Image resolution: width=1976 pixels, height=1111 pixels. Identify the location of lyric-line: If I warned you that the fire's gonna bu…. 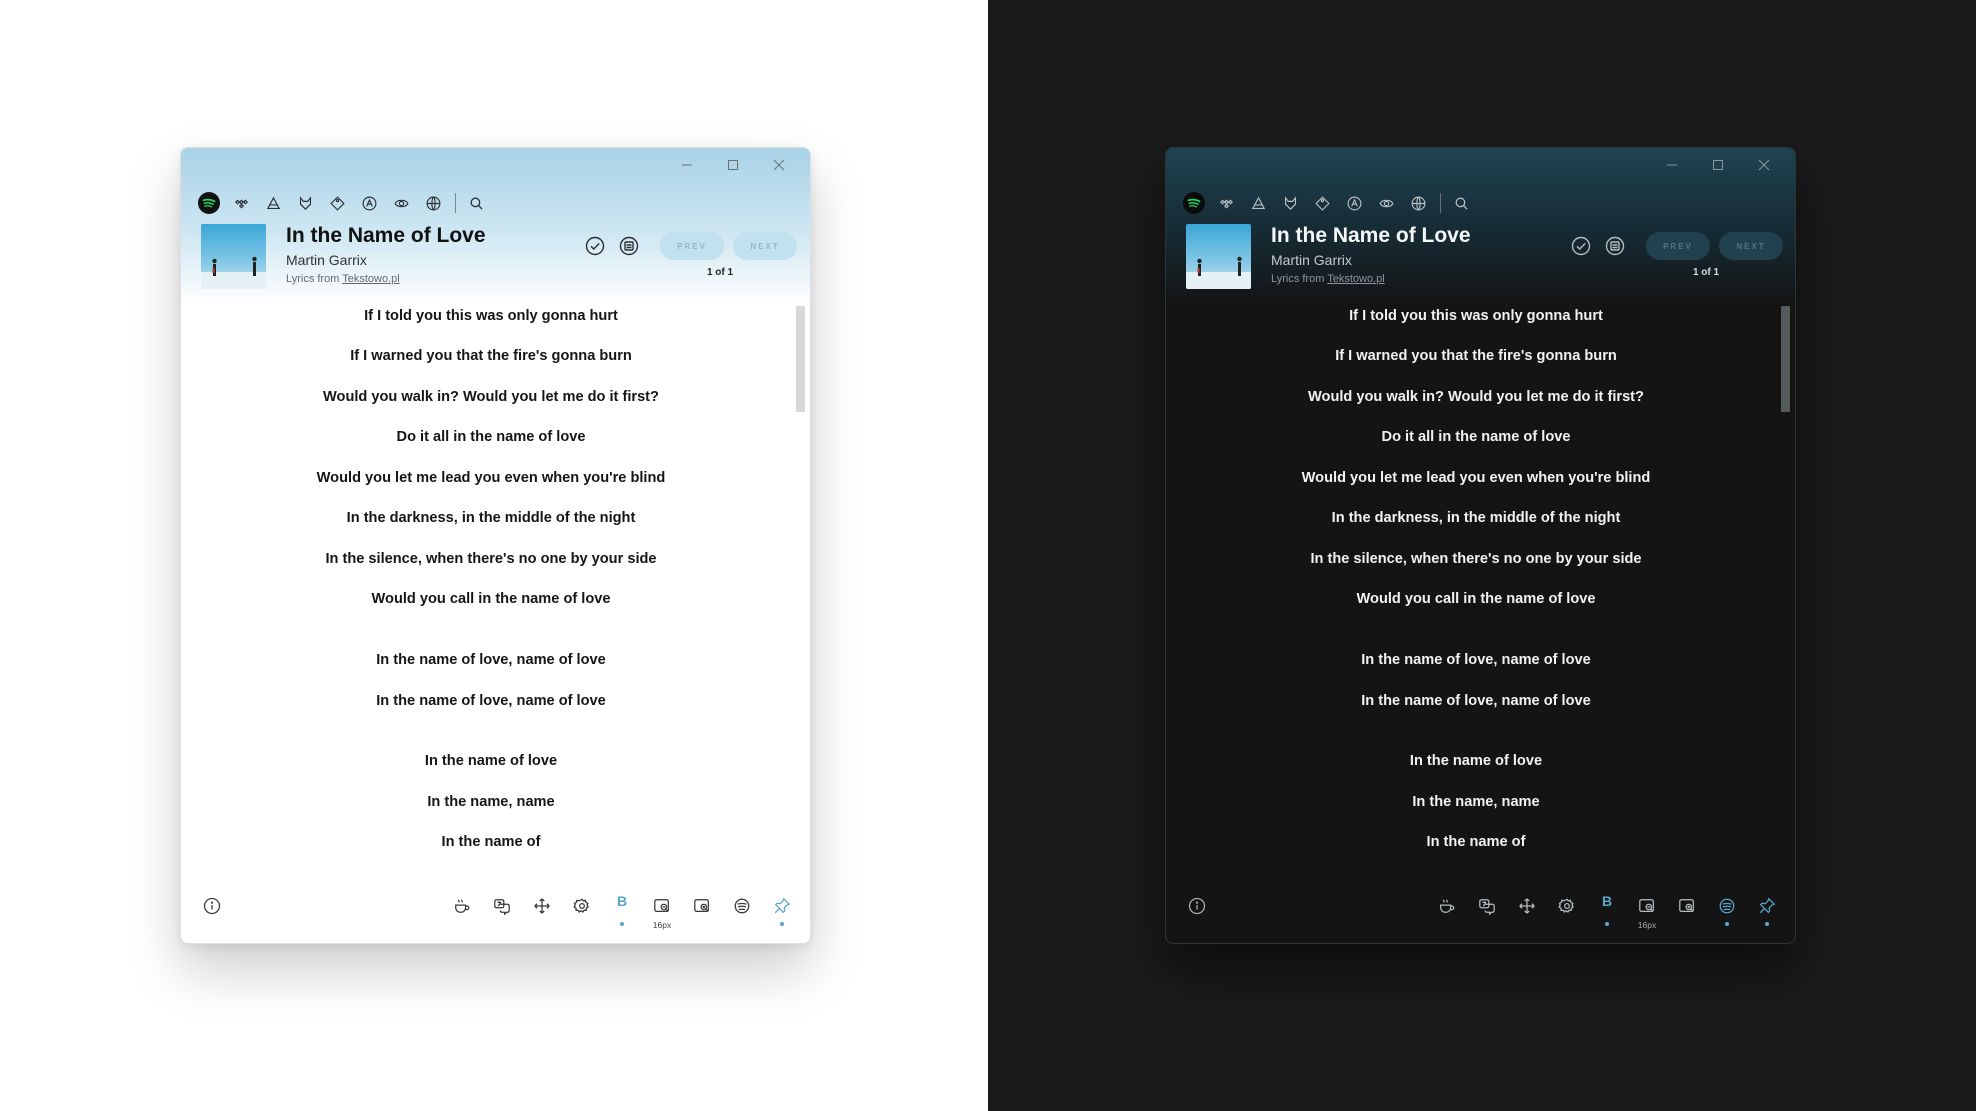
(1476, 356).